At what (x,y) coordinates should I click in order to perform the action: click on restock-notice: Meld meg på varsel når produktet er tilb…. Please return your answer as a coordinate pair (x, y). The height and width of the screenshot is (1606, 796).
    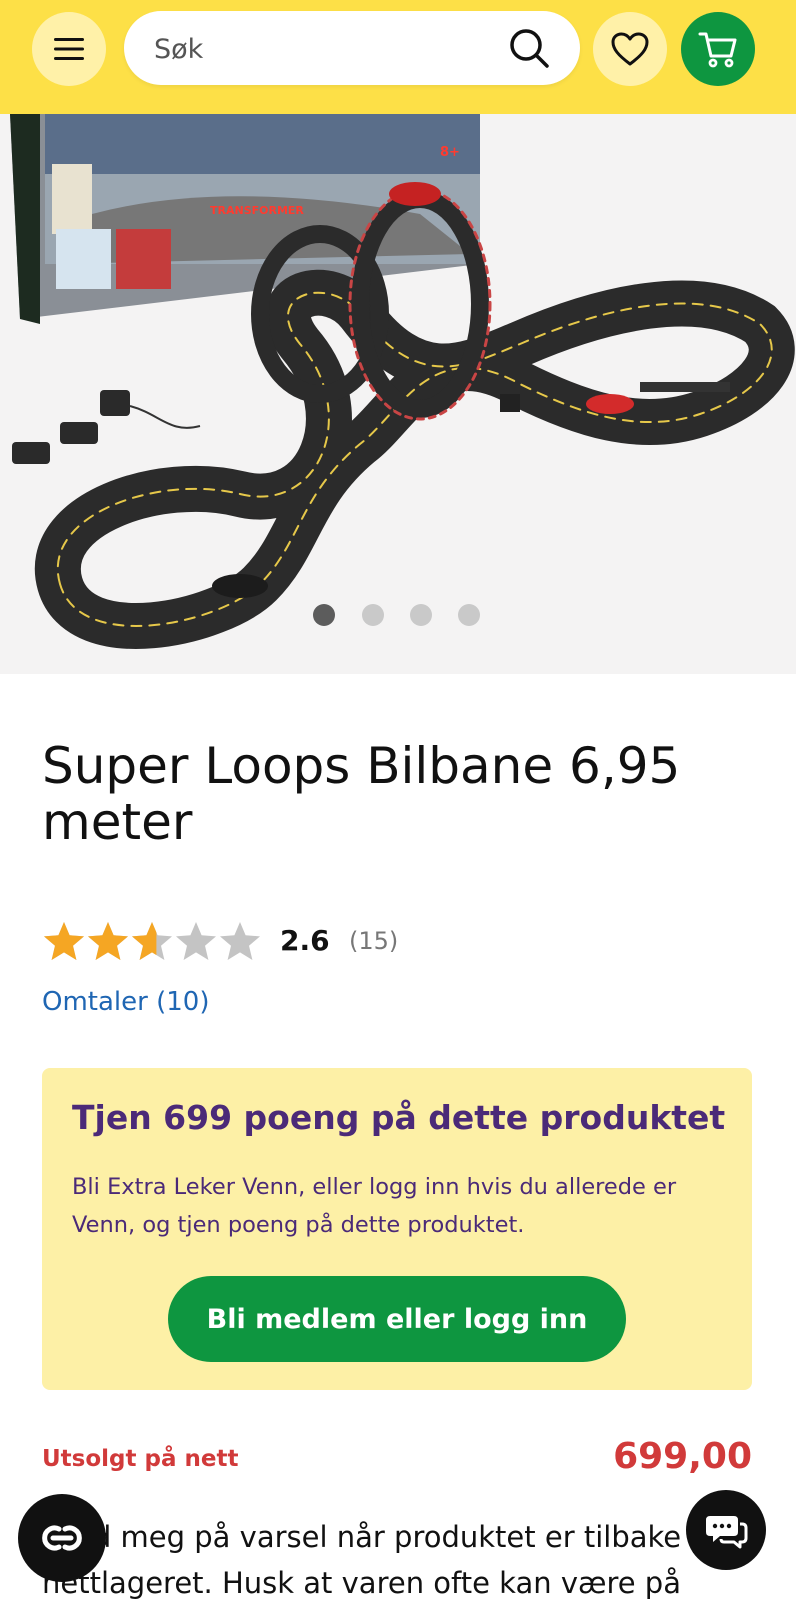
    Looking at the image, I should click on (384, 1560).